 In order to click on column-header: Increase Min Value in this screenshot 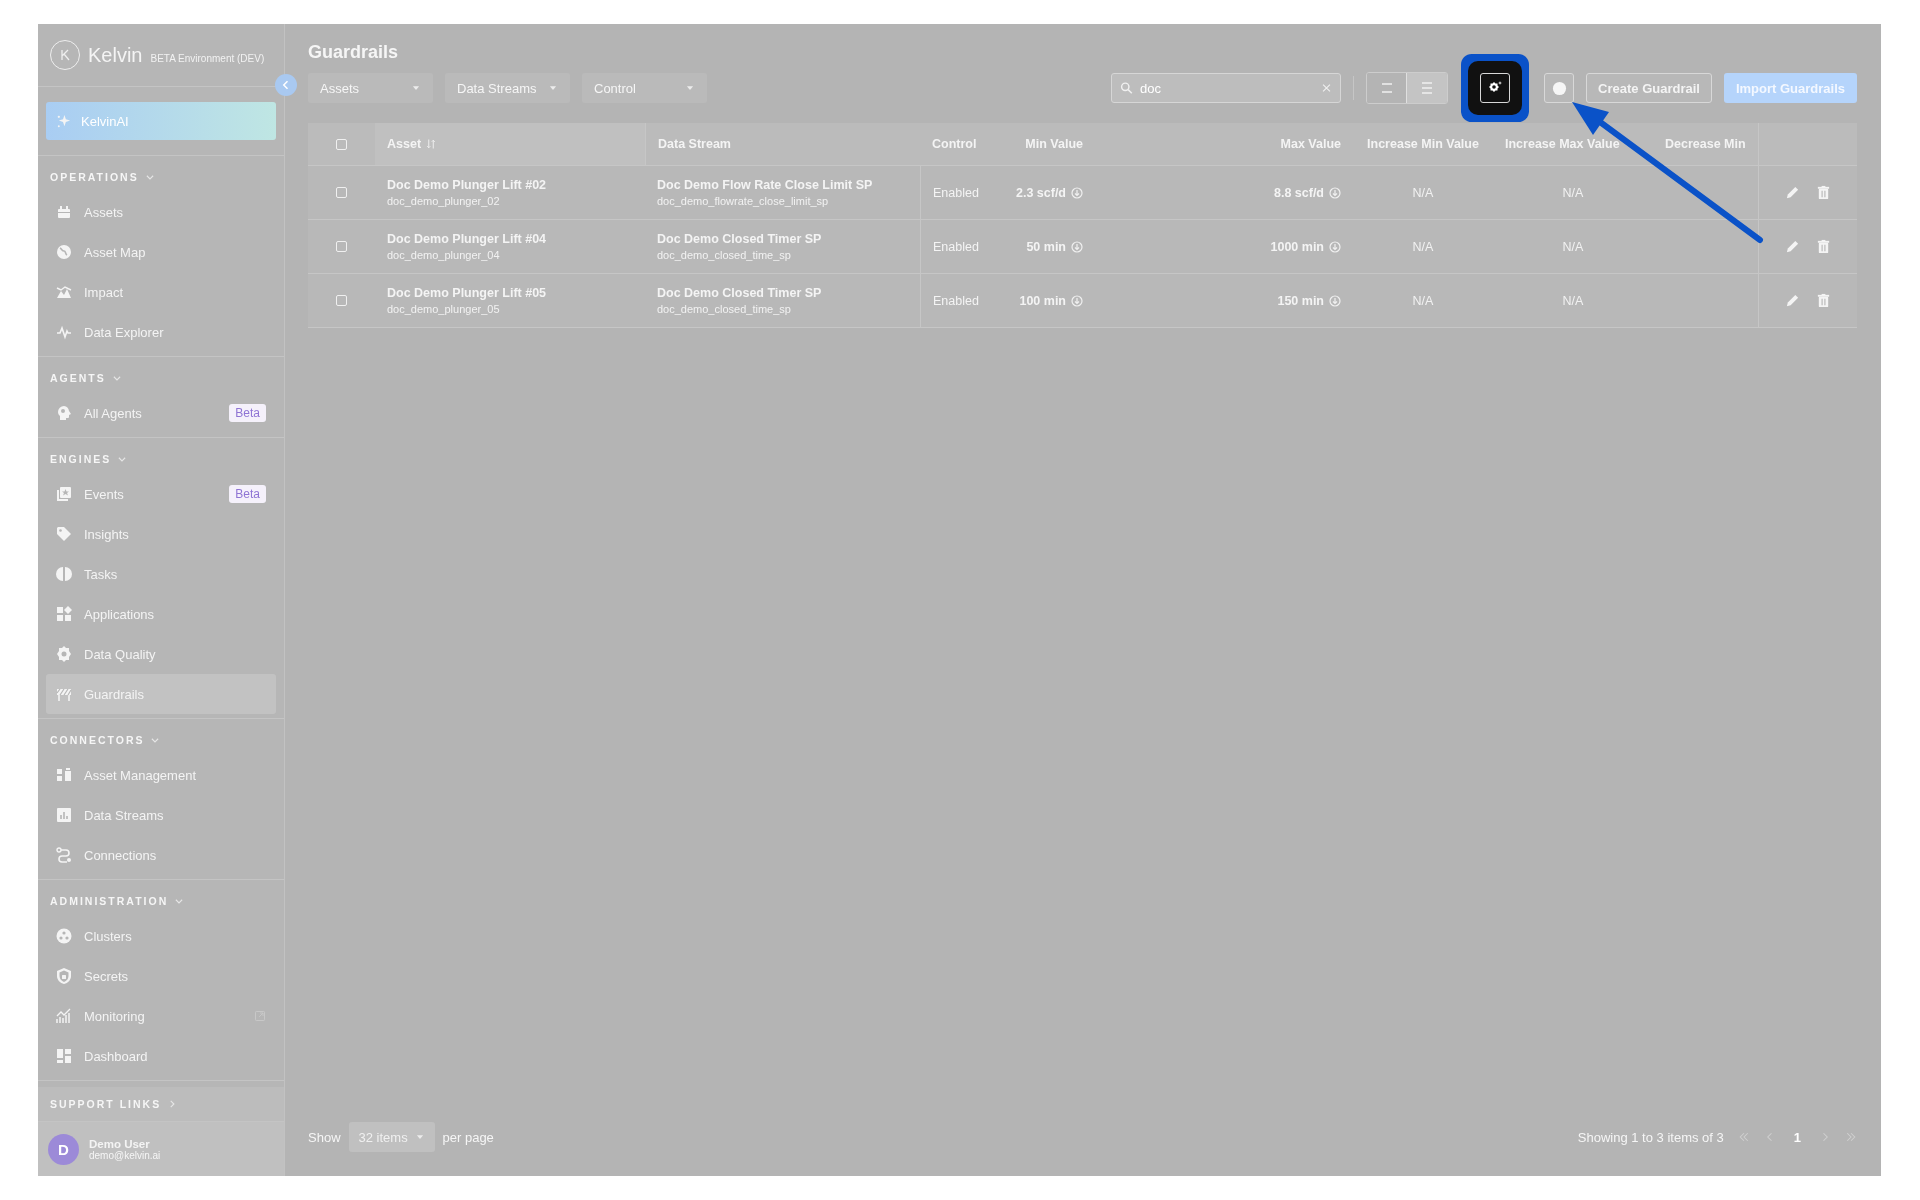, I will do `click(1423, 144)`.